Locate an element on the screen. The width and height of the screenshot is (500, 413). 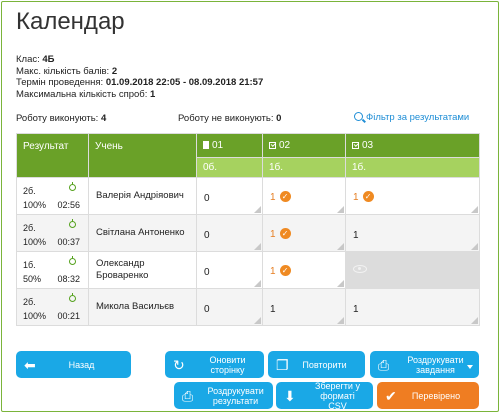
attempts-info: Максимальна кількість спроб: 1 is located at coordinates (86, 94).